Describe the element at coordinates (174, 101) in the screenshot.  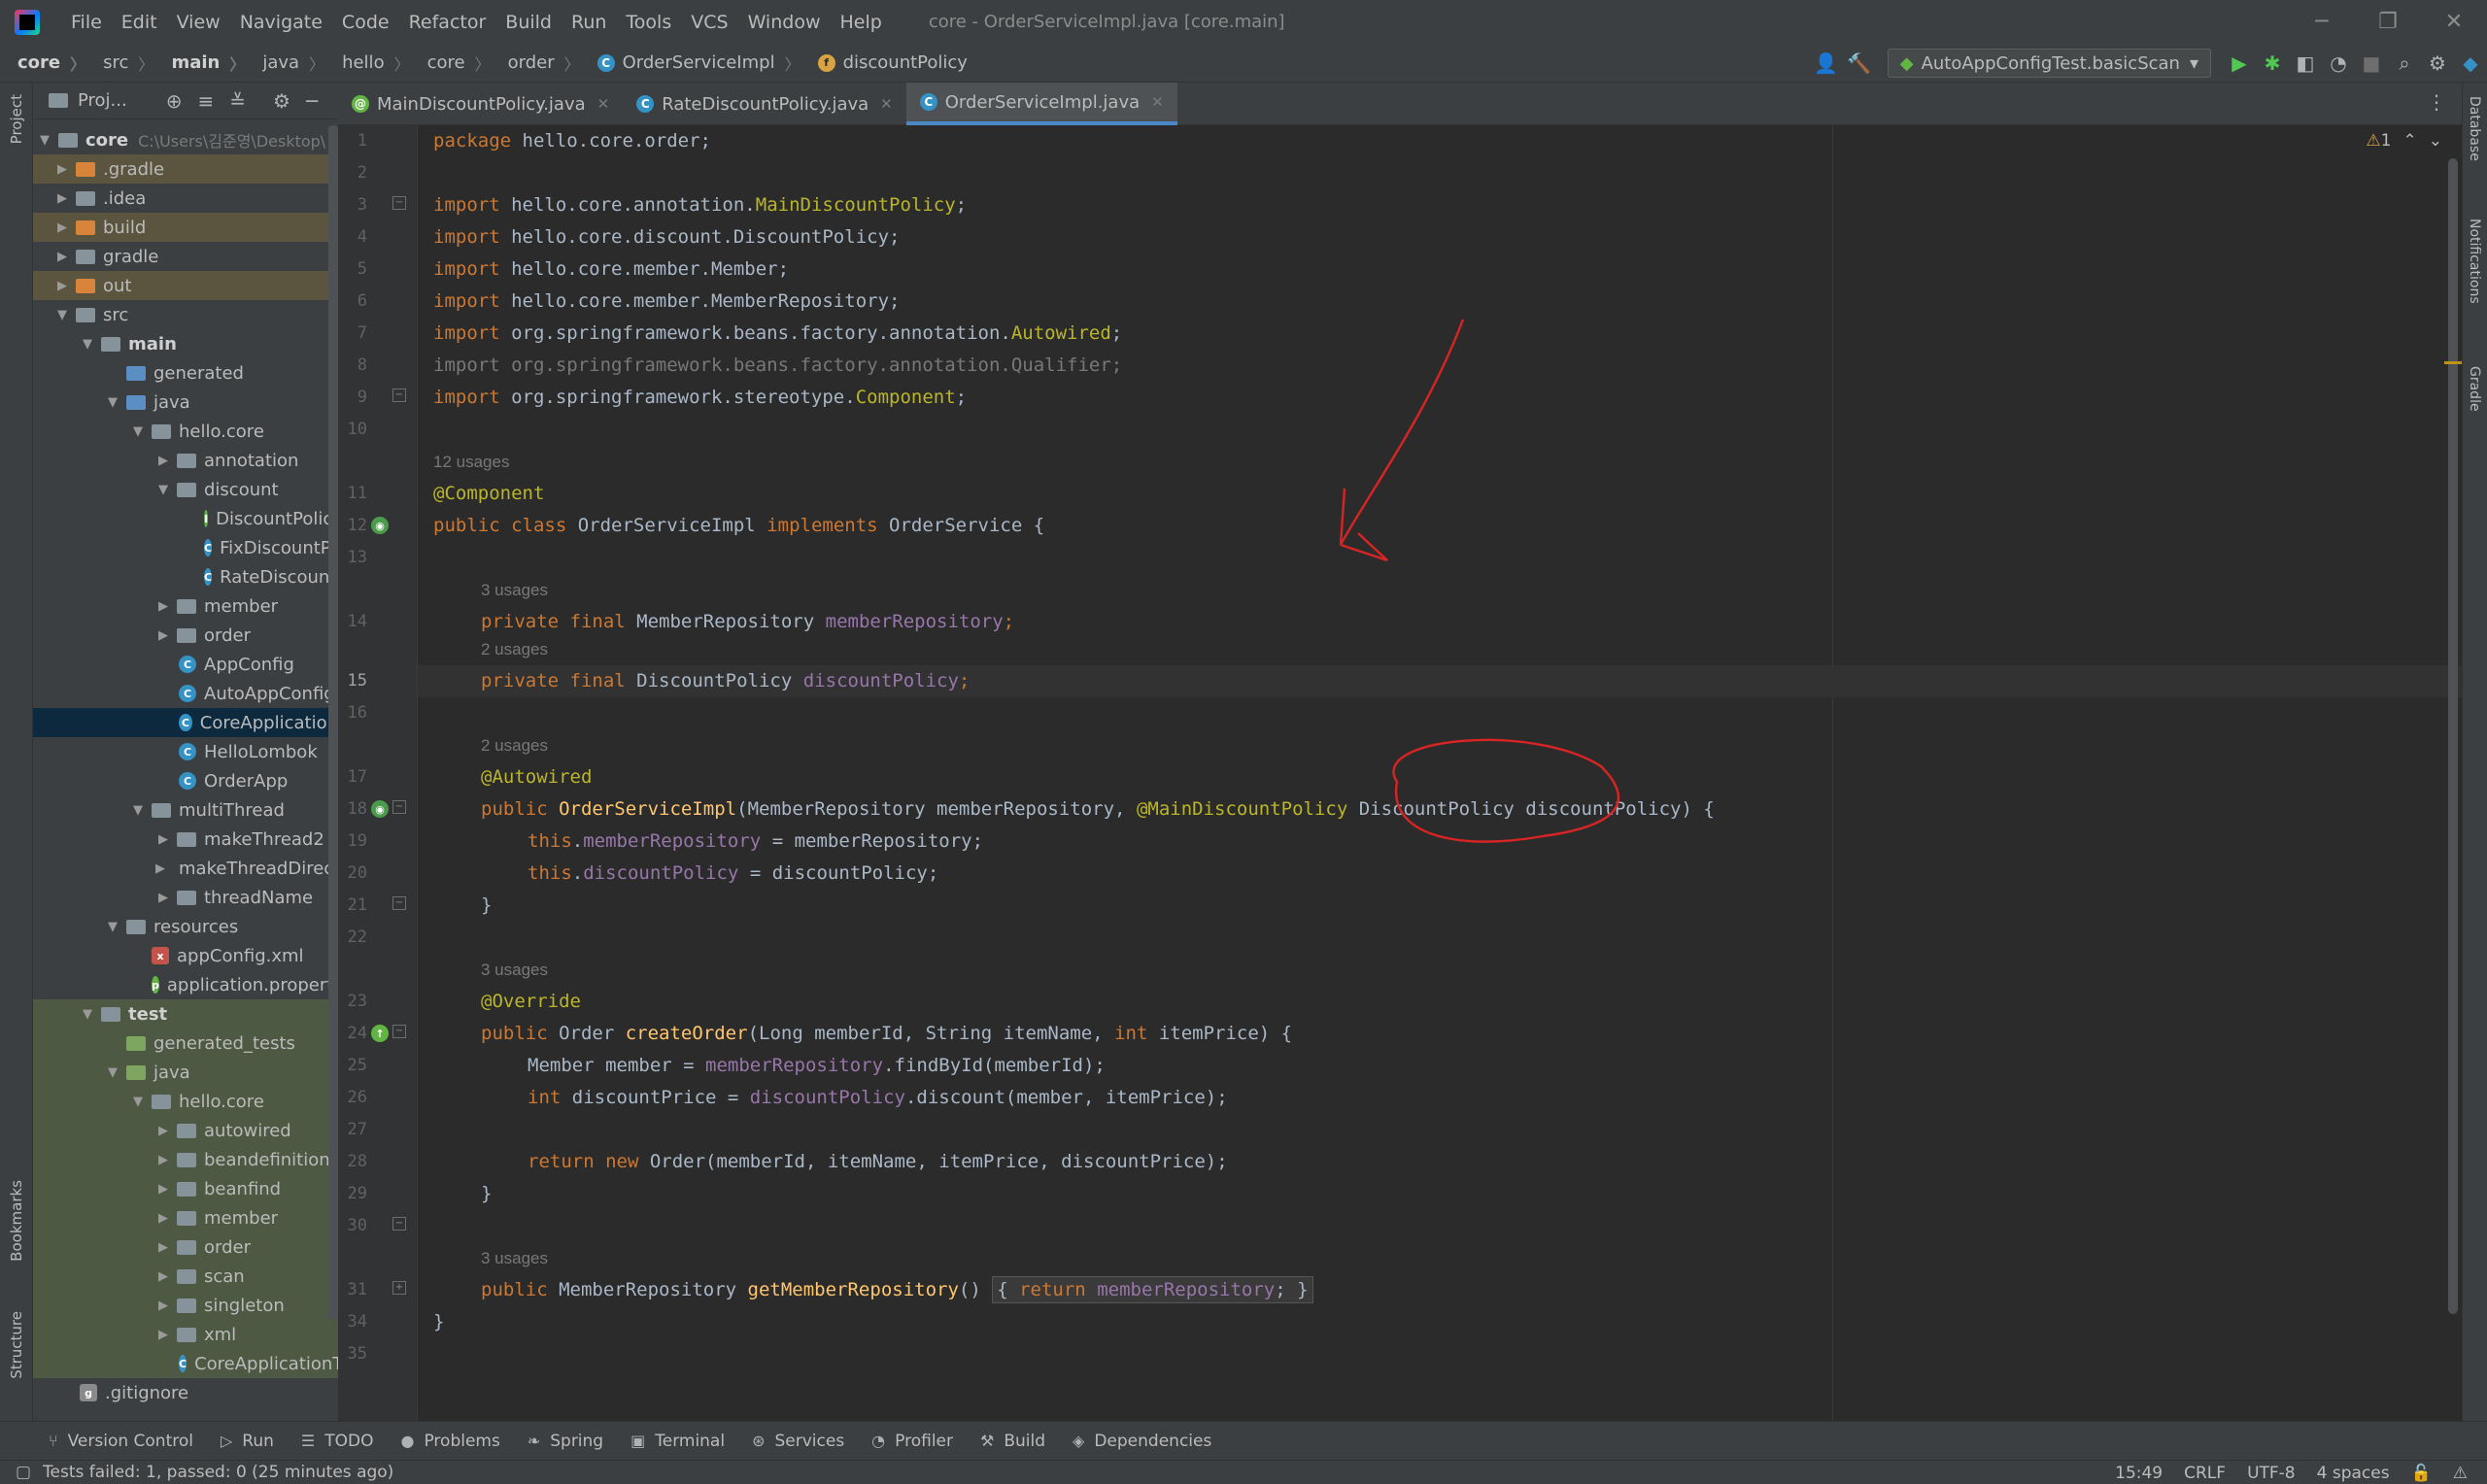
I see `locate-file-icon: ⊕` at that location.